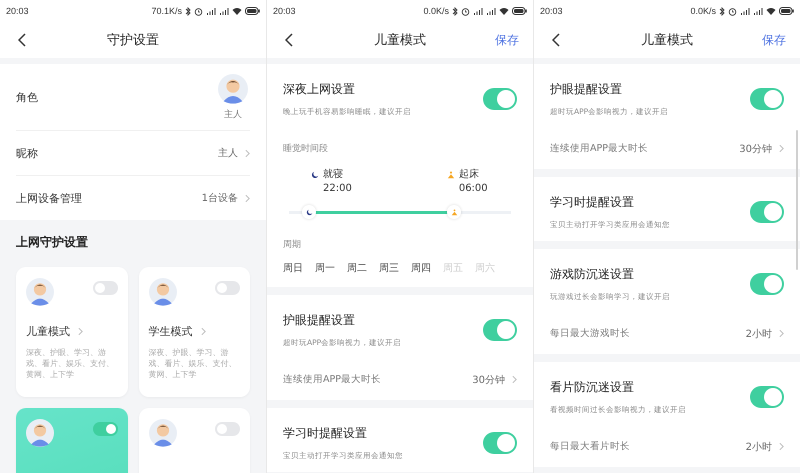 This screenshot has width=800, height=473. Describe the element at coordinates (319, 89) in the screenshot. I see `section-title: 深夜上网设置` at that location.